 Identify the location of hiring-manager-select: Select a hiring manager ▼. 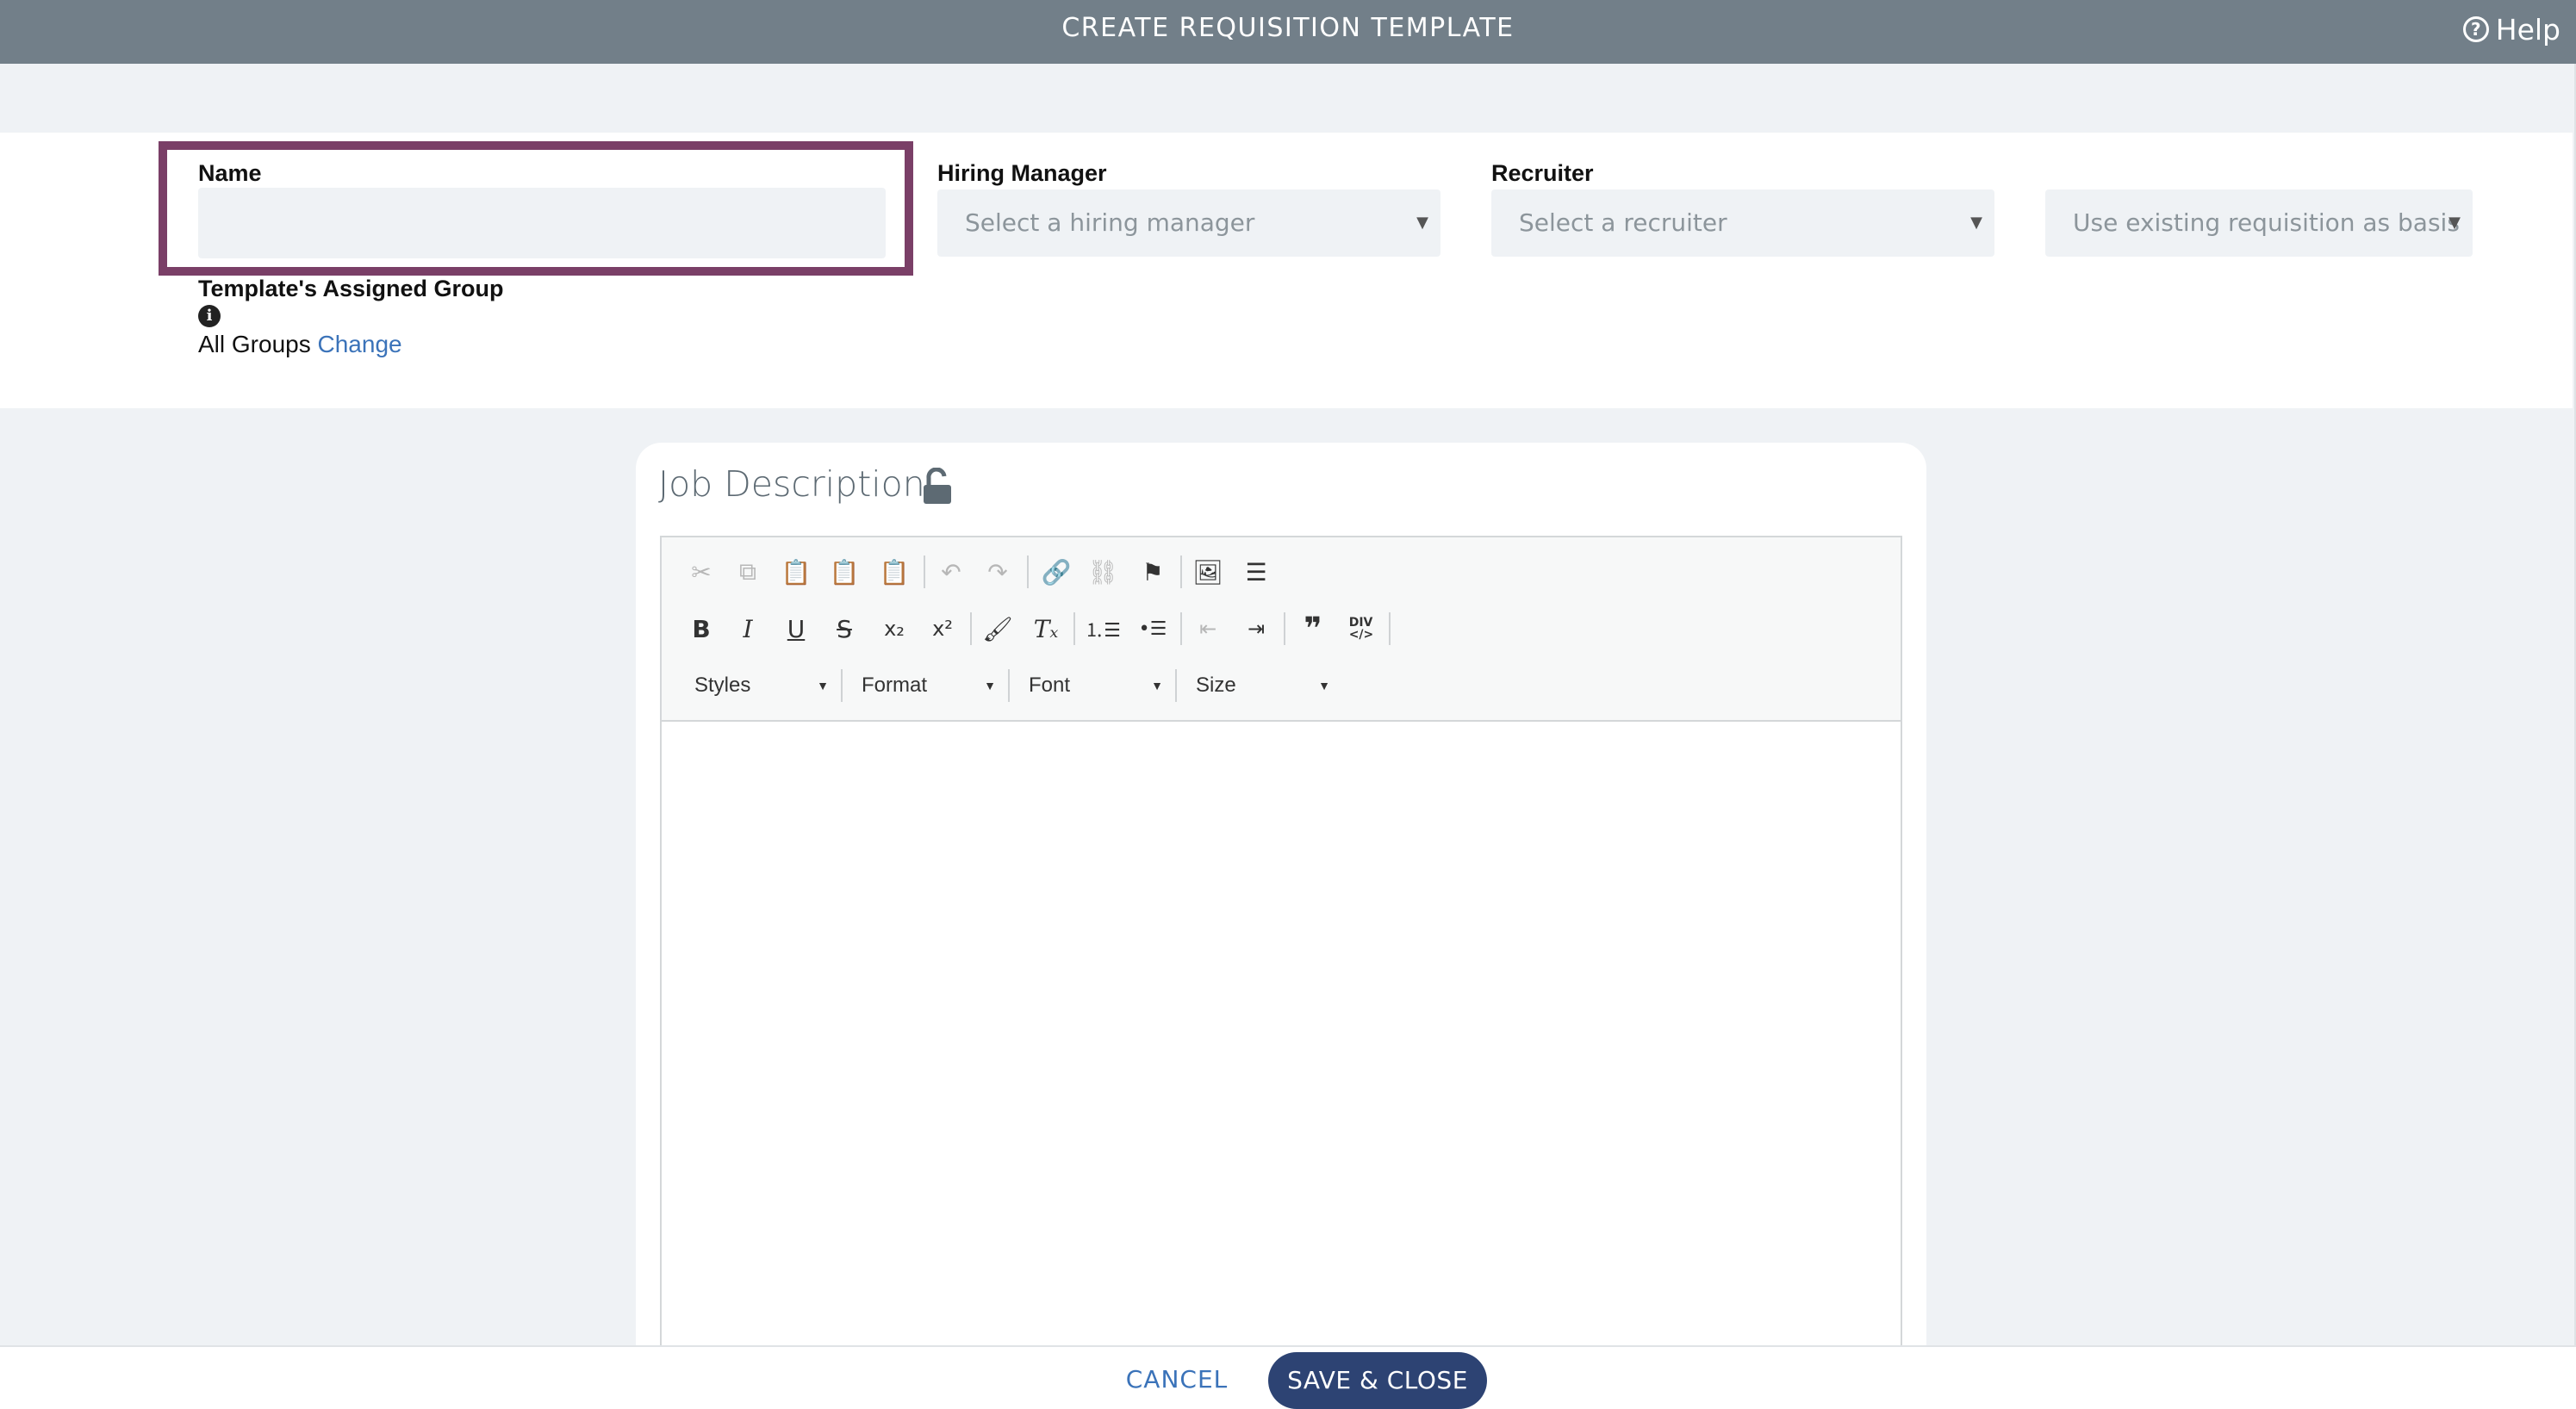
(1189, 223).